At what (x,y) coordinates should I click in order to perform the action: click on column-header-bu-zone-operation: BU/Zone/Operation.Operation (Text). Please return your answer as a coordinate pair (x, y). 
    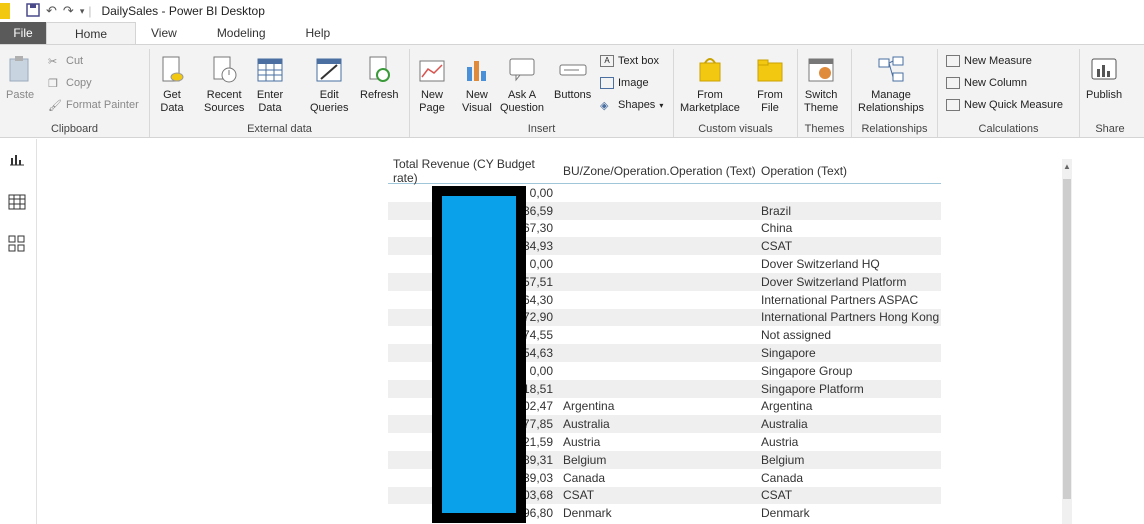
    Looking at the image, I should click on (657, 171).